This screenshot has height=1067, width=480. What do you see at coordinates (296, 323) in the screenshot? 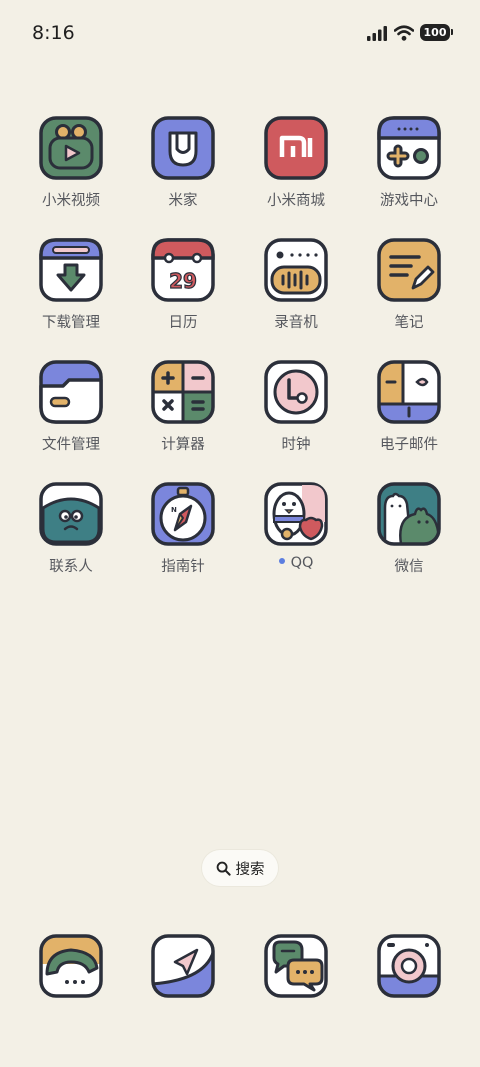
I see `app-label: 录音机` at bounding box center [296, 323].